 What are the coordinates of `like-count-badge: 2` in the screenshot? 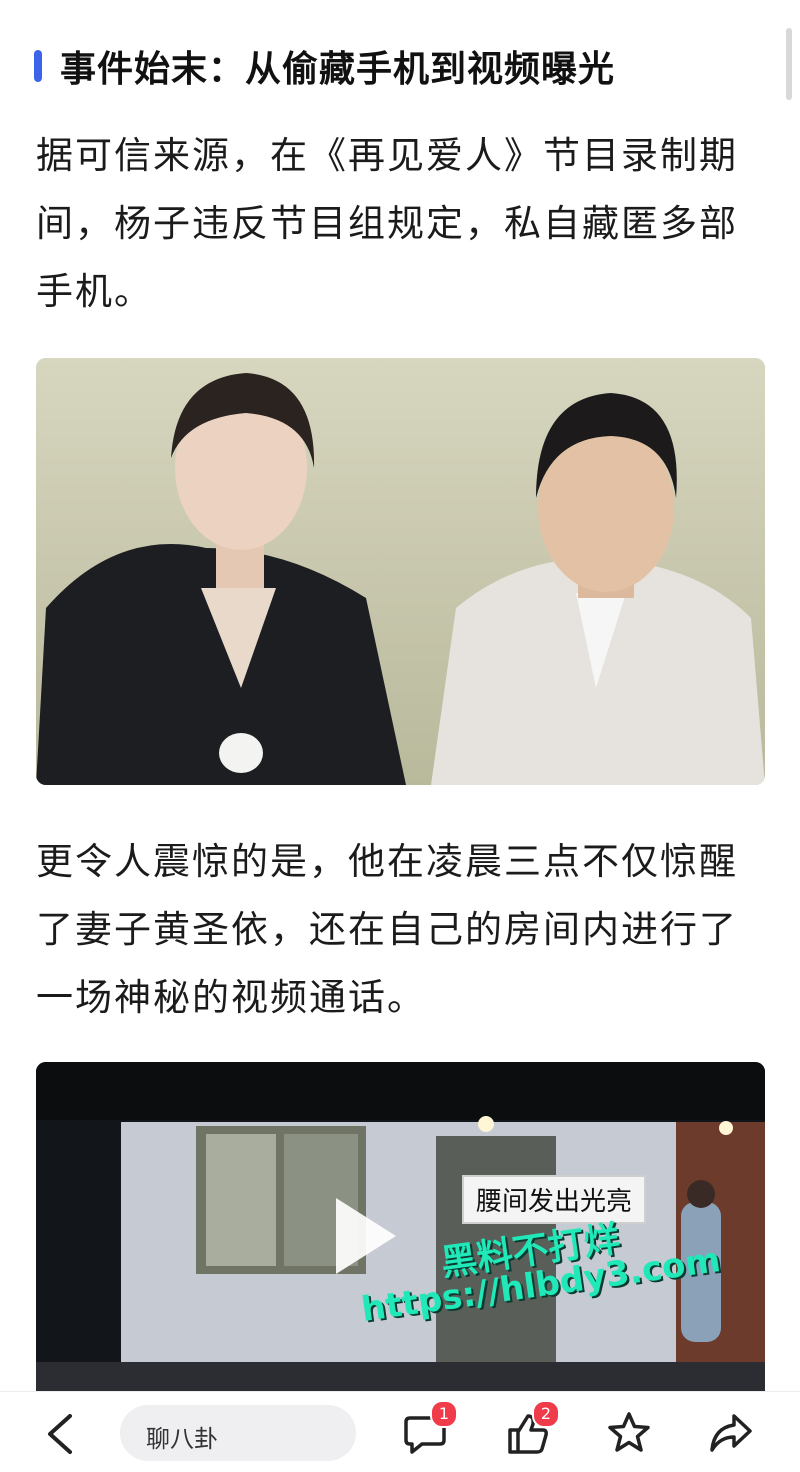 It's located at (546, 1414).